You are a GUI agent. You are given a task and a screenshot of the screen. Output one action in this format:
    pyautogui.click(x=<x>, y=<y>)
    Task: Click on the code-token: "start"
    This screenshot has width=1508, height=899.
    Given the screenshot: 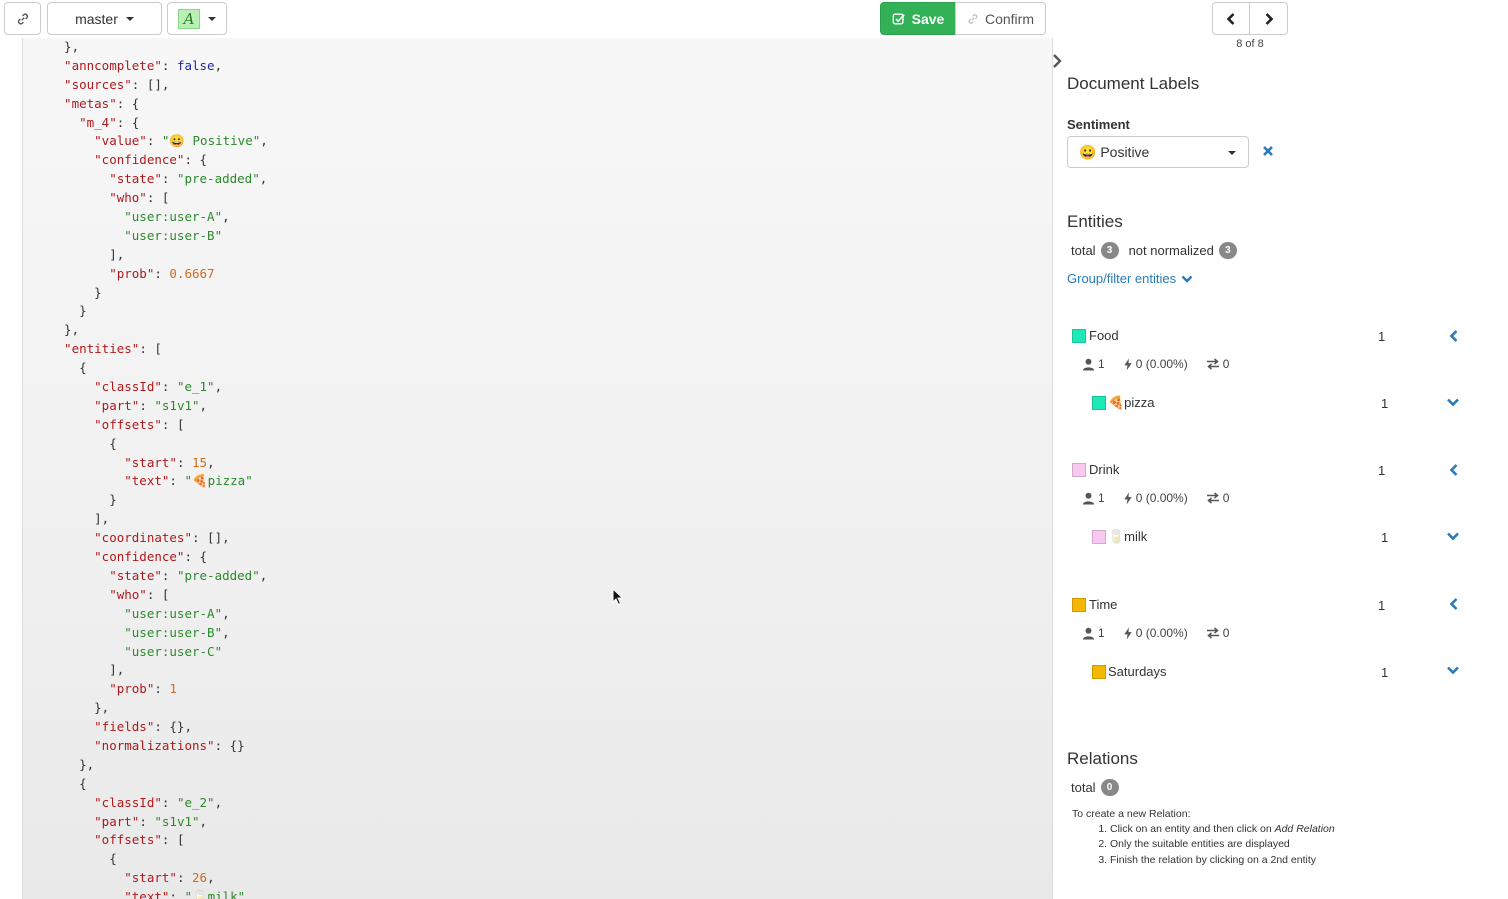 What is the action you would take?
    pyautogui.click(x=113, y=878)
    